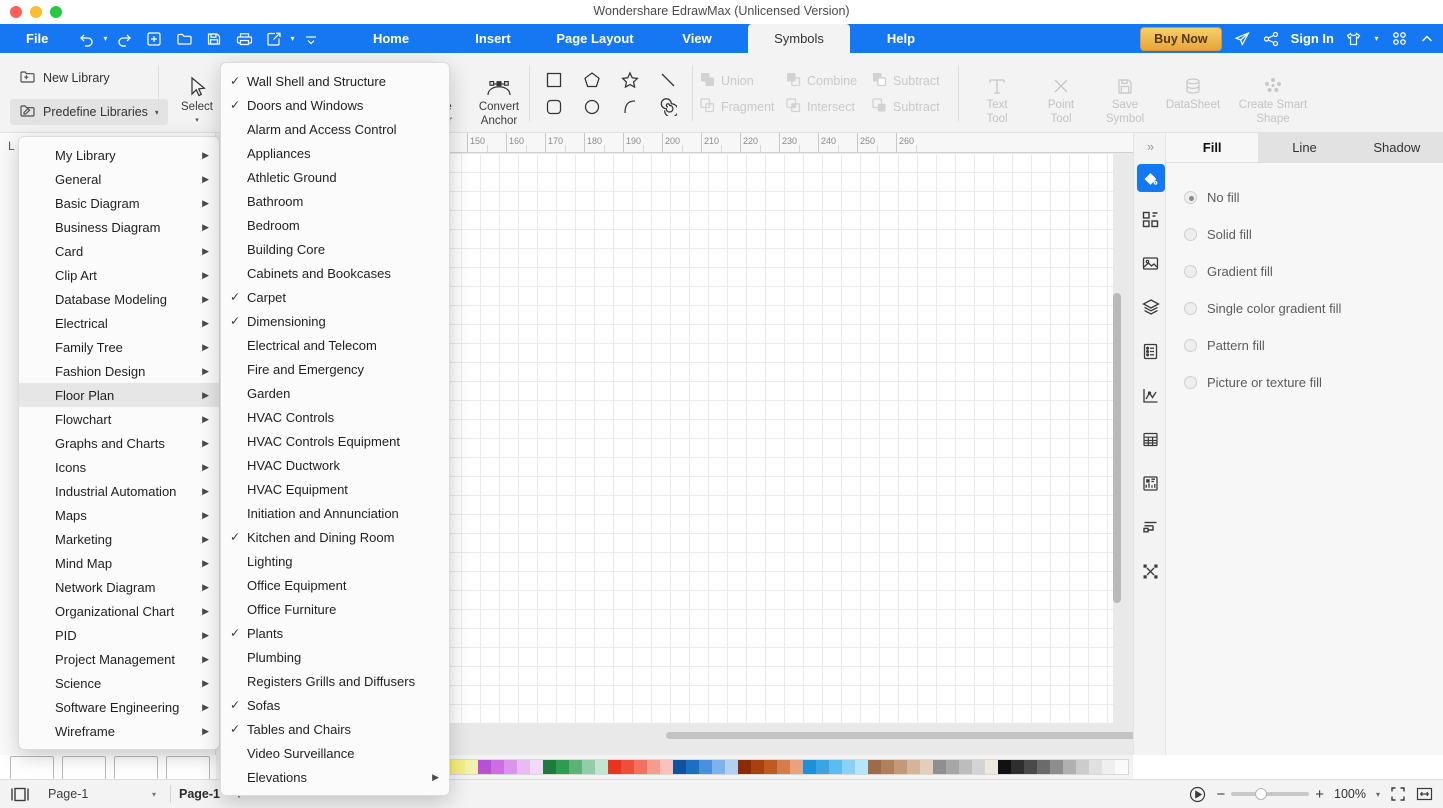  What do you see at coordinates (292, 38) in the screenshot?
I see `export-caret-icon: ▾` at bounding box center [292, 38].